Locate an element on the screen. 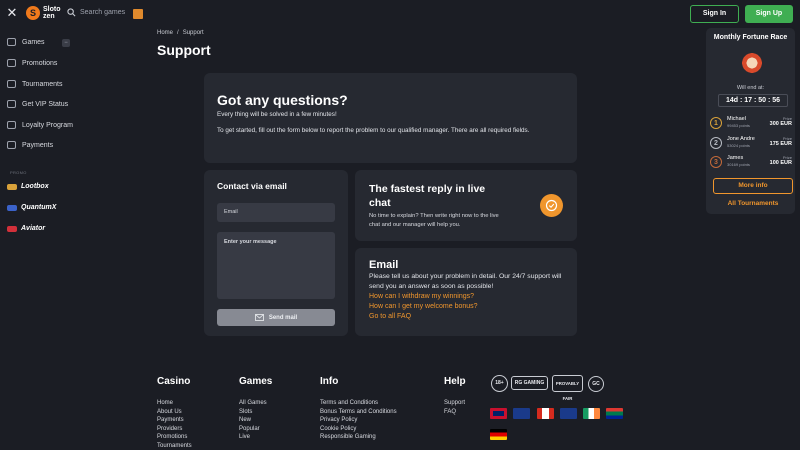 This screenshot has height=450, width=800. footer-link: Home is located at coordinates (174, 403).